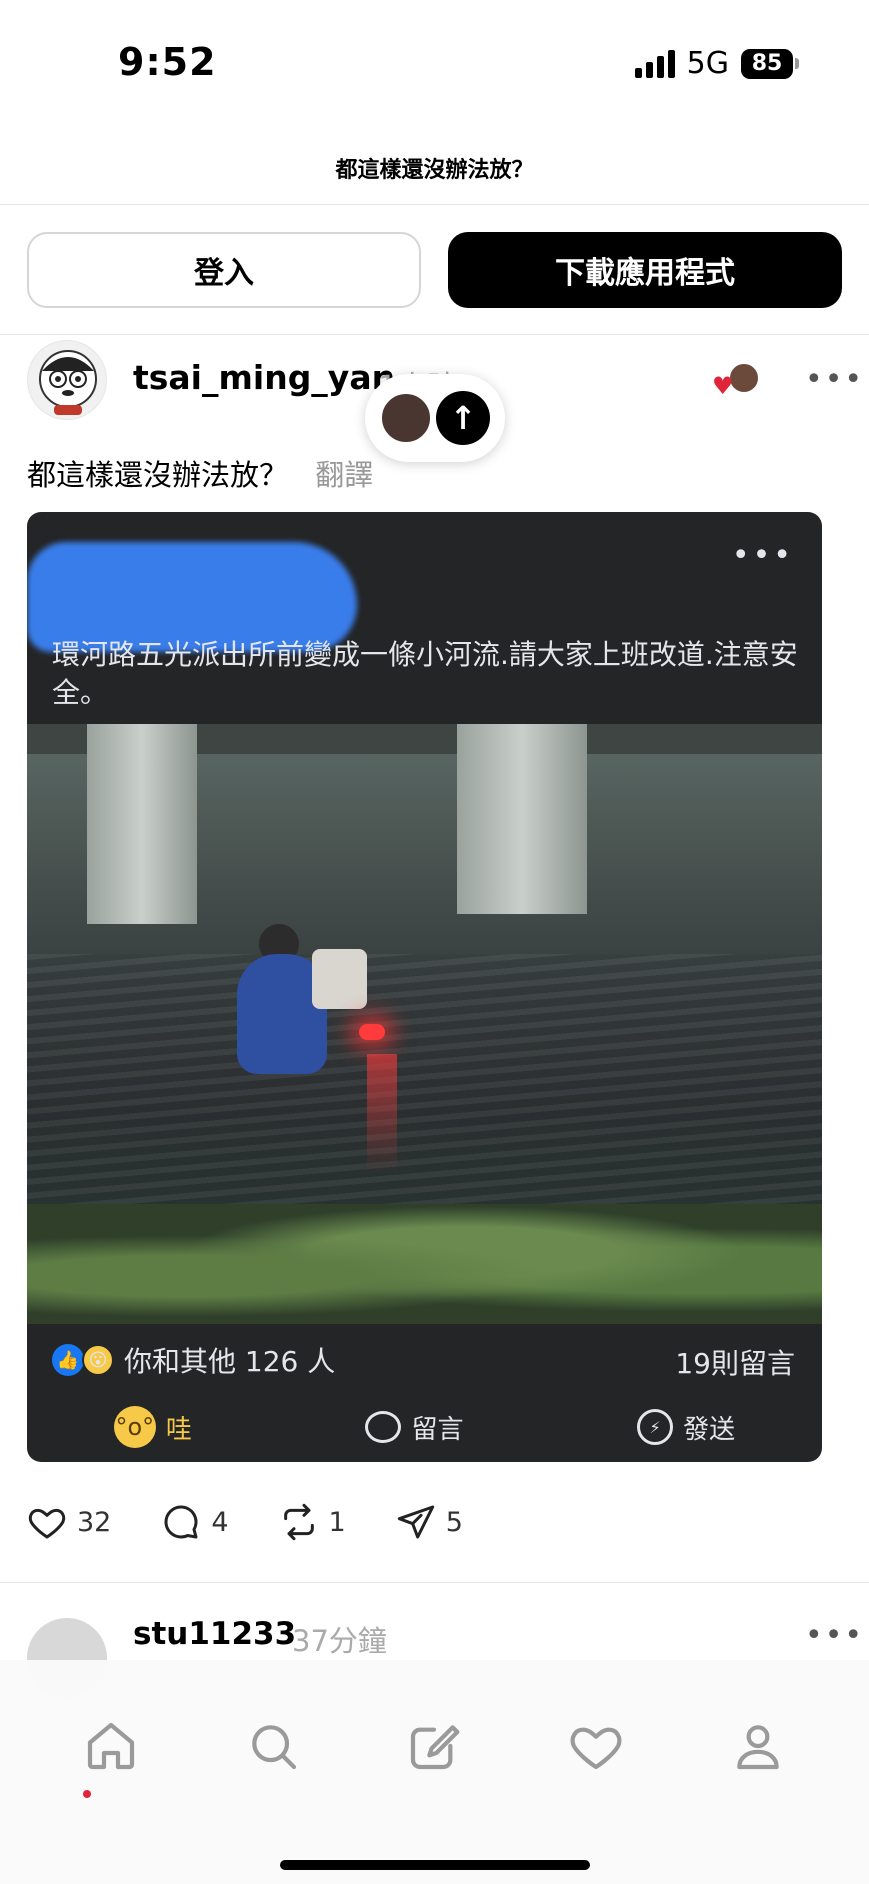 This screenshot has height=1884, width=869. What do you see at coordinates (134, 1427) in the screenshot?
I see `wow-face-icon: °o°` at bounding box center [134, 1427].